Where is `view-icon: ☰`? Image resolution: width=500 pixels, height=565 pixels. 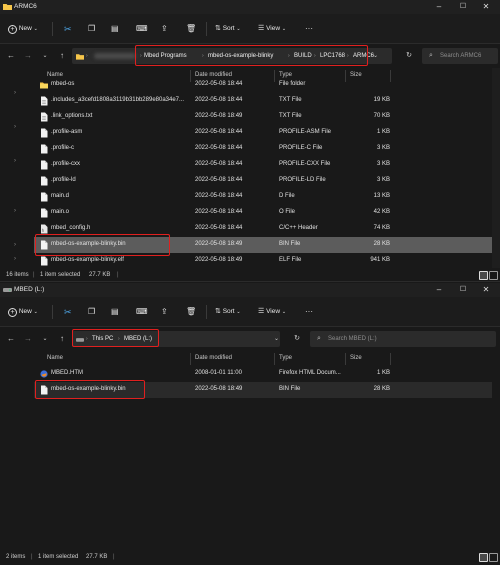
view-icon: ☰ is located at coordinates (261, 311).